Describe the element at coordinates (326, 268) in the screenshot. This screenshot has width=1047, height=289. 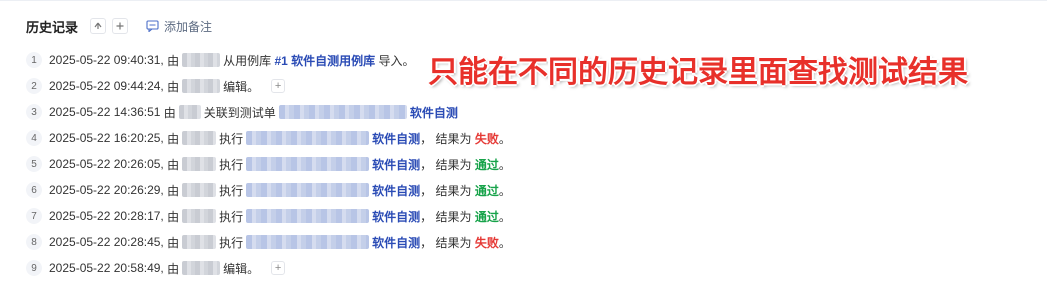
I see `history-row: 9 2025-05-22 20:58:49, 由 编辑。 +` at that location.